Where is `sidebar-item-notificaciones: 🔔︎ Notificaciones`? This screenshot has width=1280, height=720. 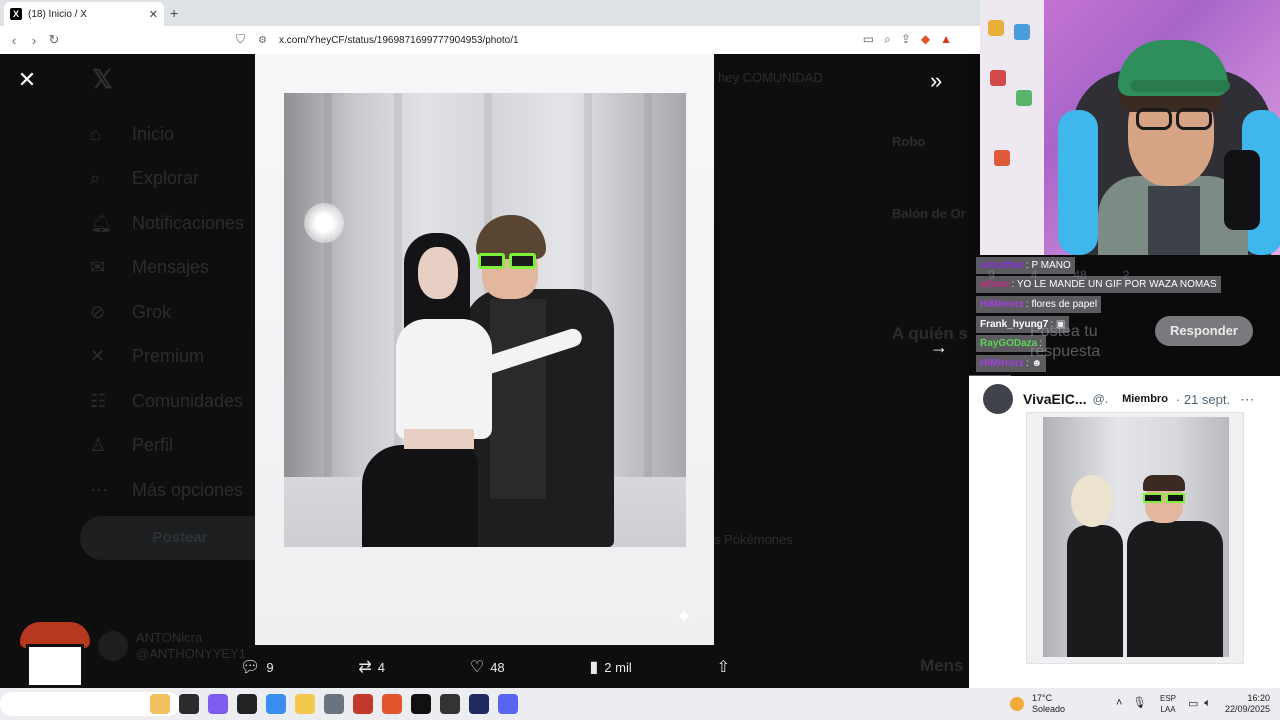
sidebar-item-notificaciones: 🔔︎ Notificaciones is located at coordinates (167, 223).